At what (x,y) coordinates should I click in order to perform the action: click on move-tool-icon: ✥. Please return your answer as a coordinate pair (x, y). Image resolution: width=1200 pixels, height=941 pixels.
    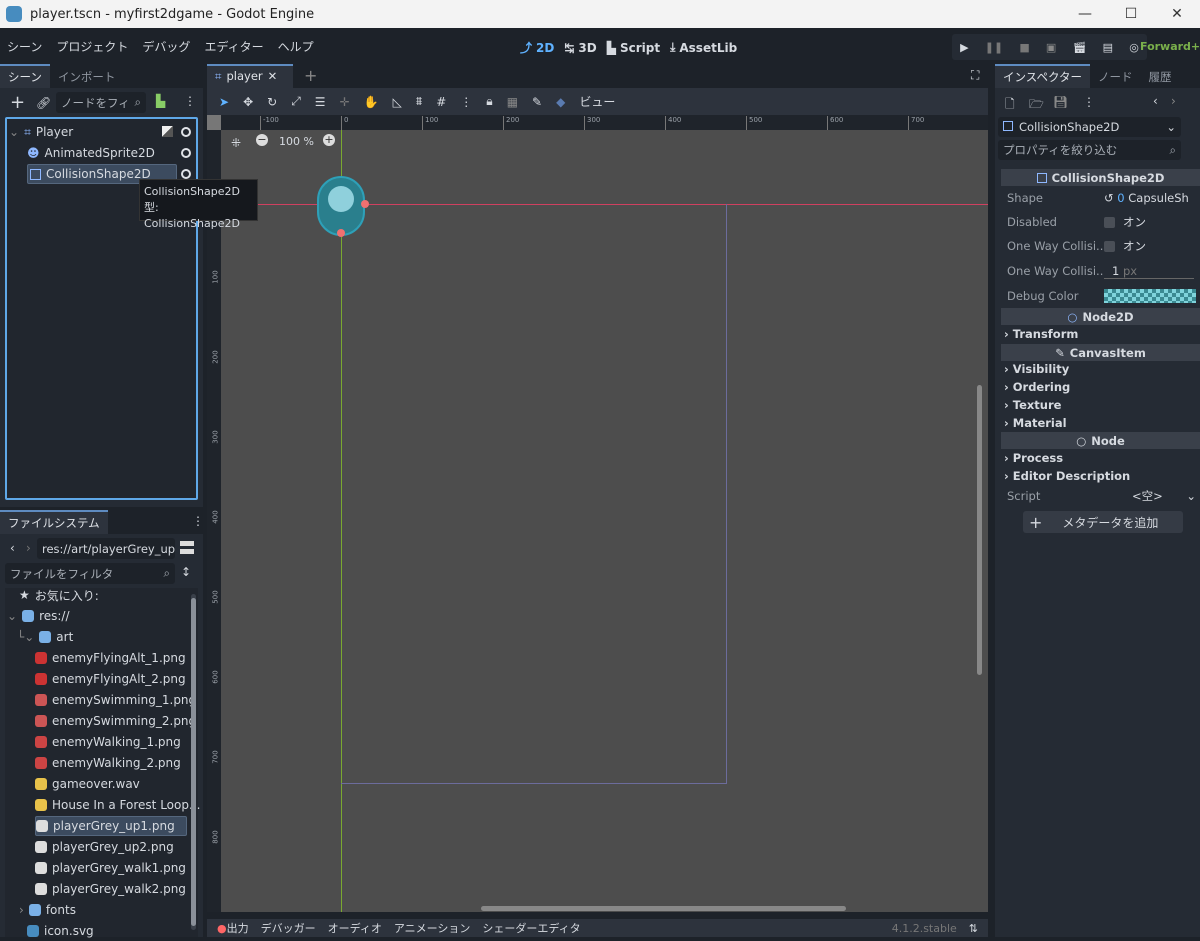
    Looking at the image, I should click on (248, 102).